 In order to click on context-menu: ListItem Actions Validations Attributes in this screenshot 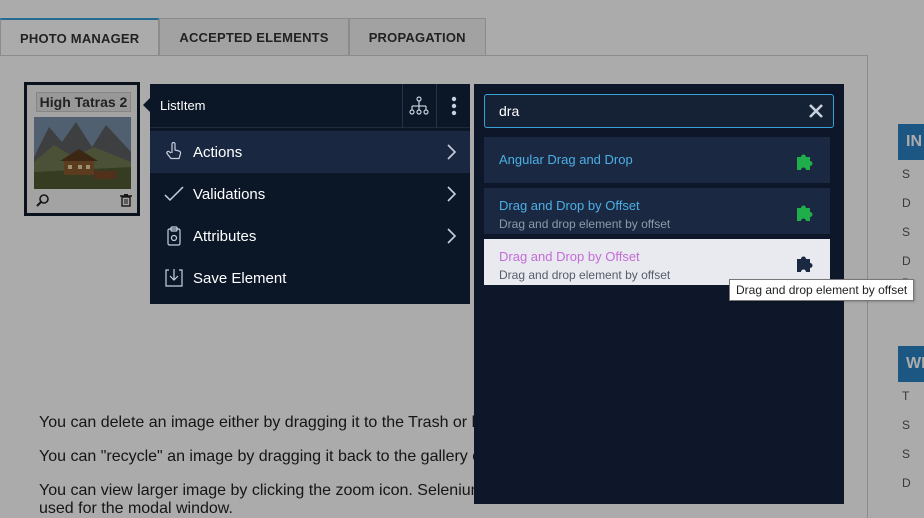, I will do `click(310, 194)`.